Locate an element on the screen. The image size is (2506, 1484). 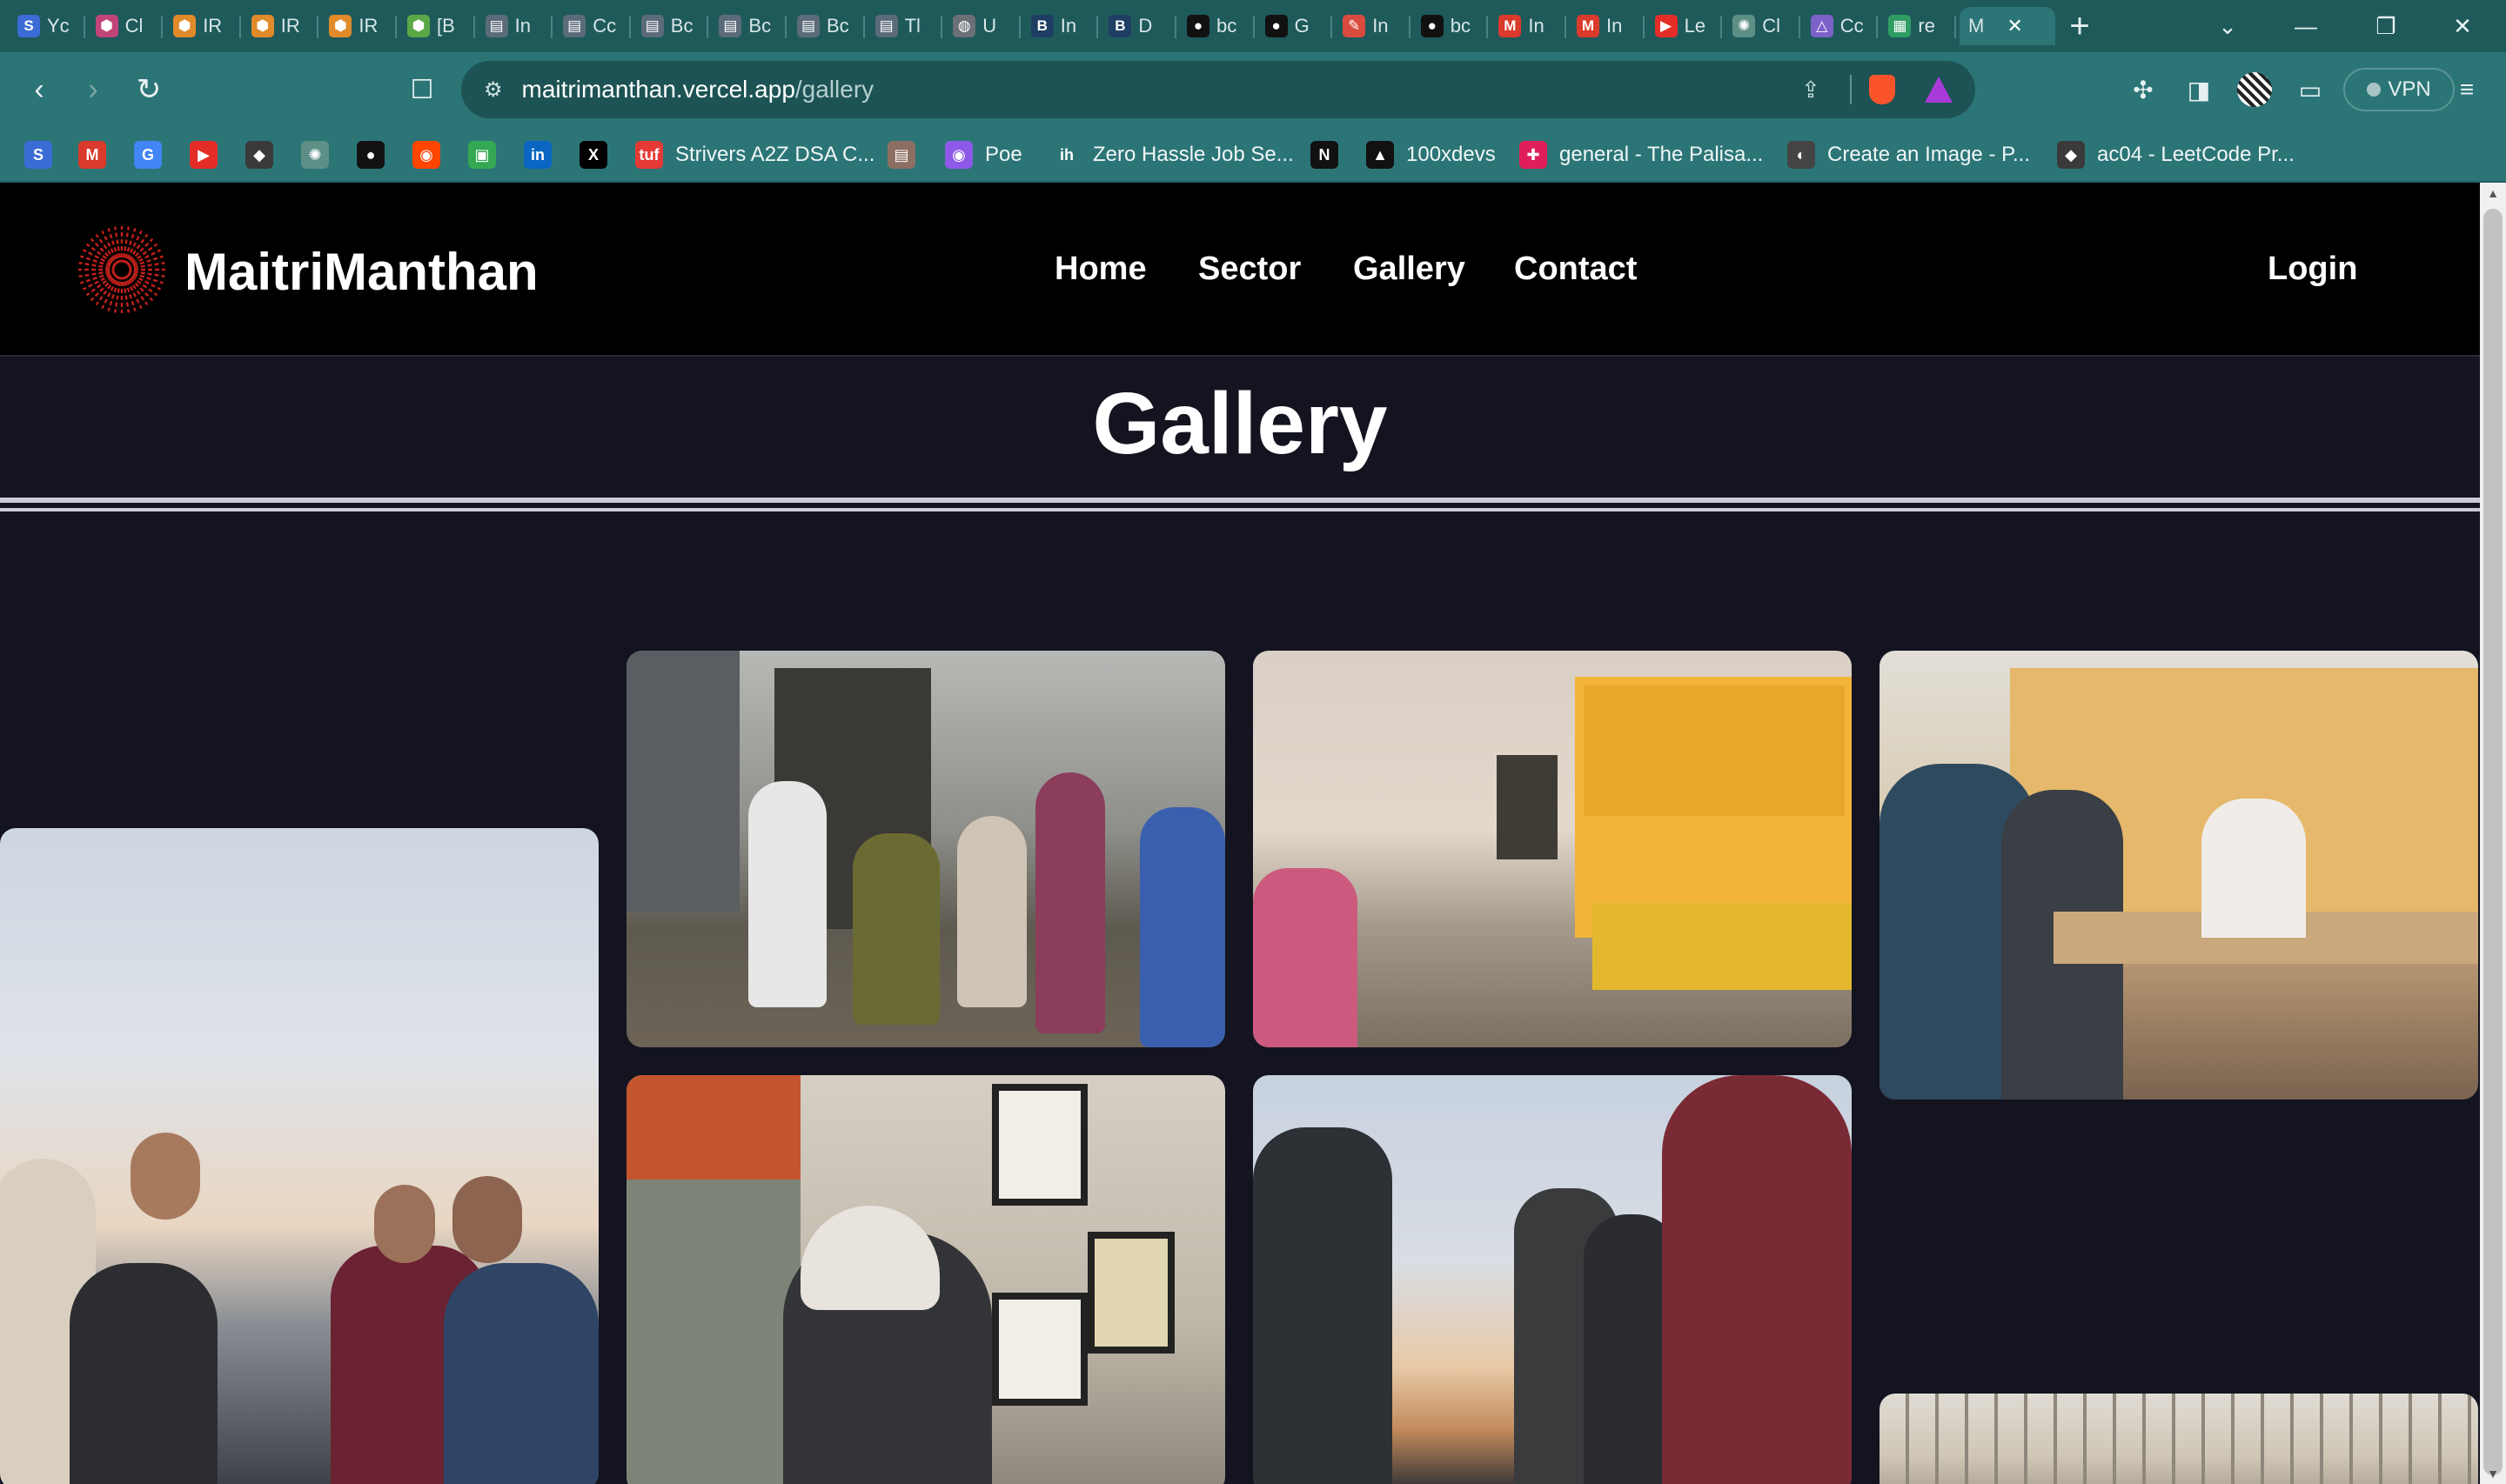
bookmark-item: X is located at coordinates (600, 154).